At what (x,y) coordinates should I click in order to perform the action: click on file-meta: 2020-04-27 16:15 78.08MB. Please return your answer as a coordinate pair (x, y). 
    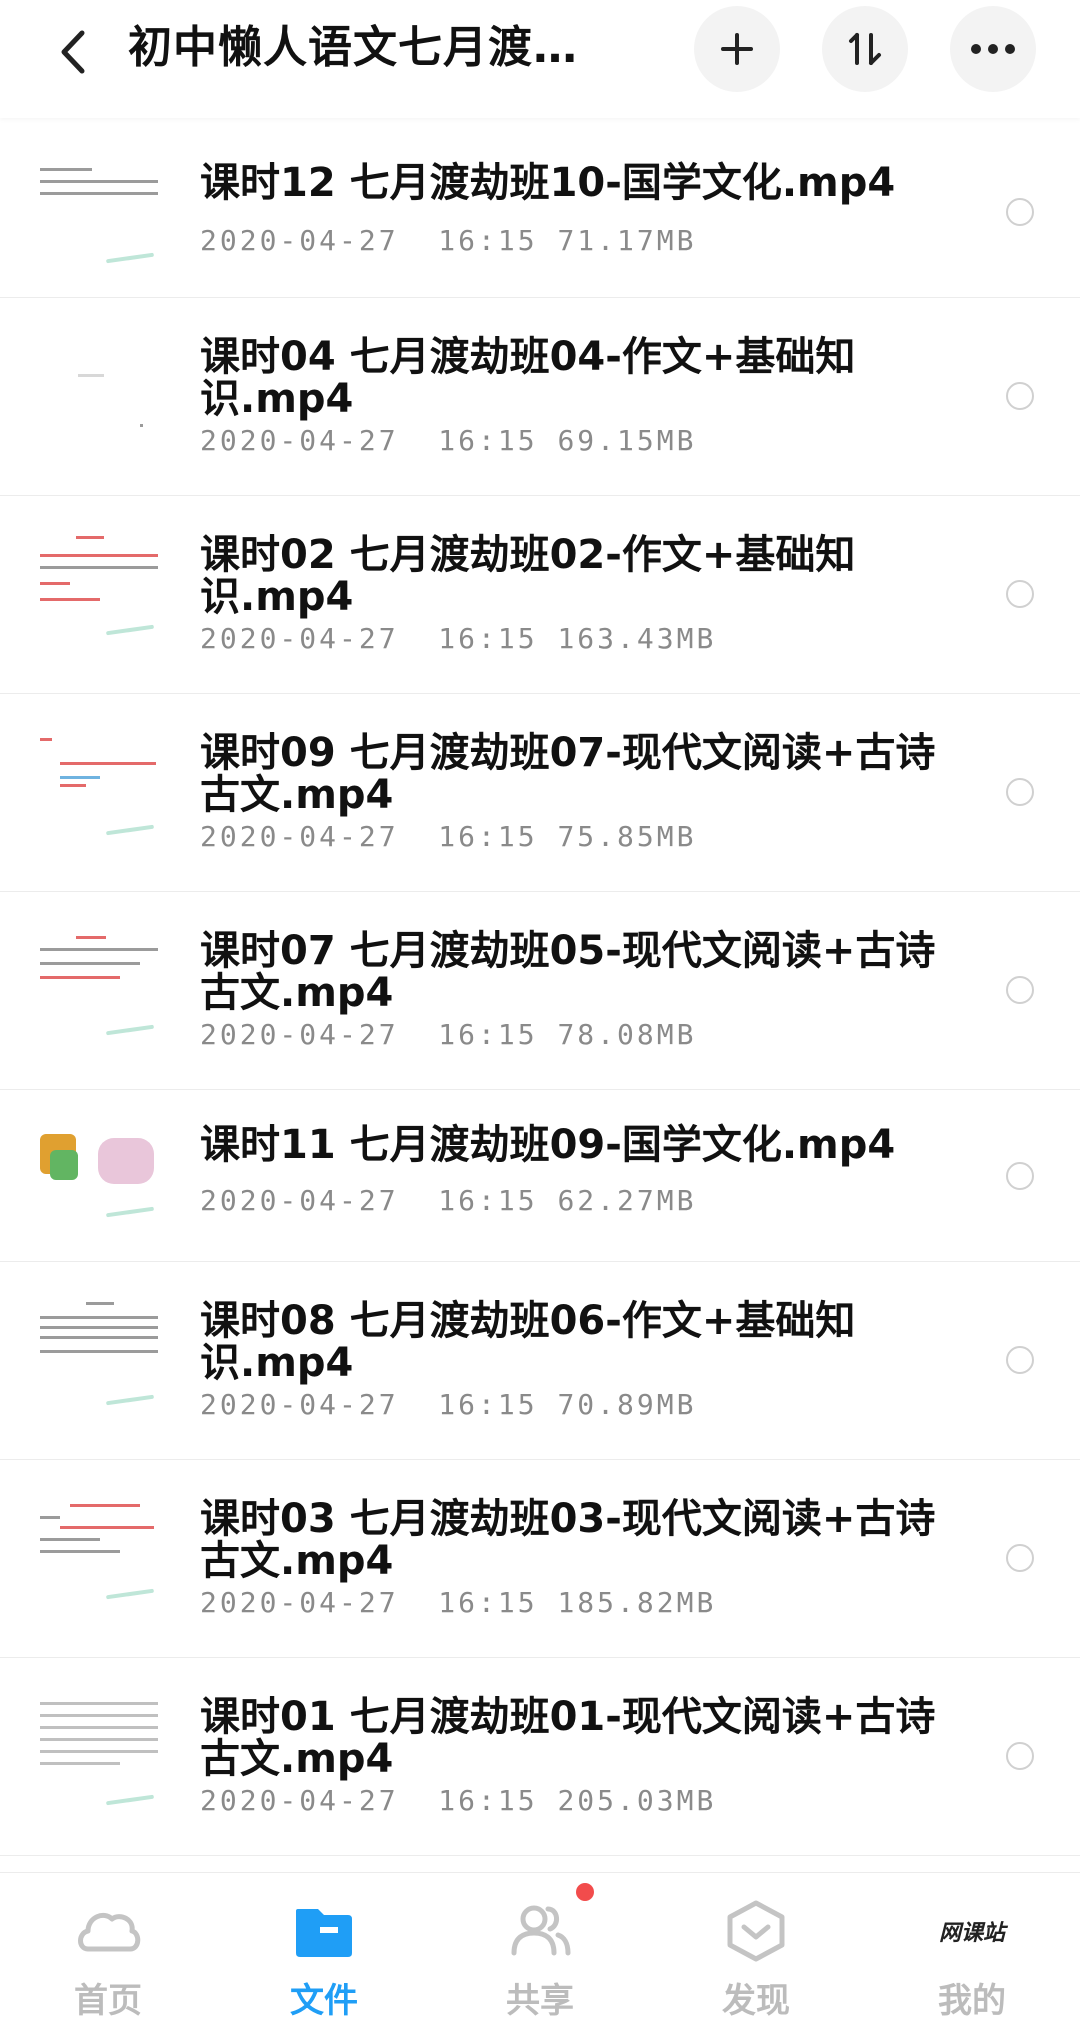
    Looking at the image, I should click on (448, 1034).